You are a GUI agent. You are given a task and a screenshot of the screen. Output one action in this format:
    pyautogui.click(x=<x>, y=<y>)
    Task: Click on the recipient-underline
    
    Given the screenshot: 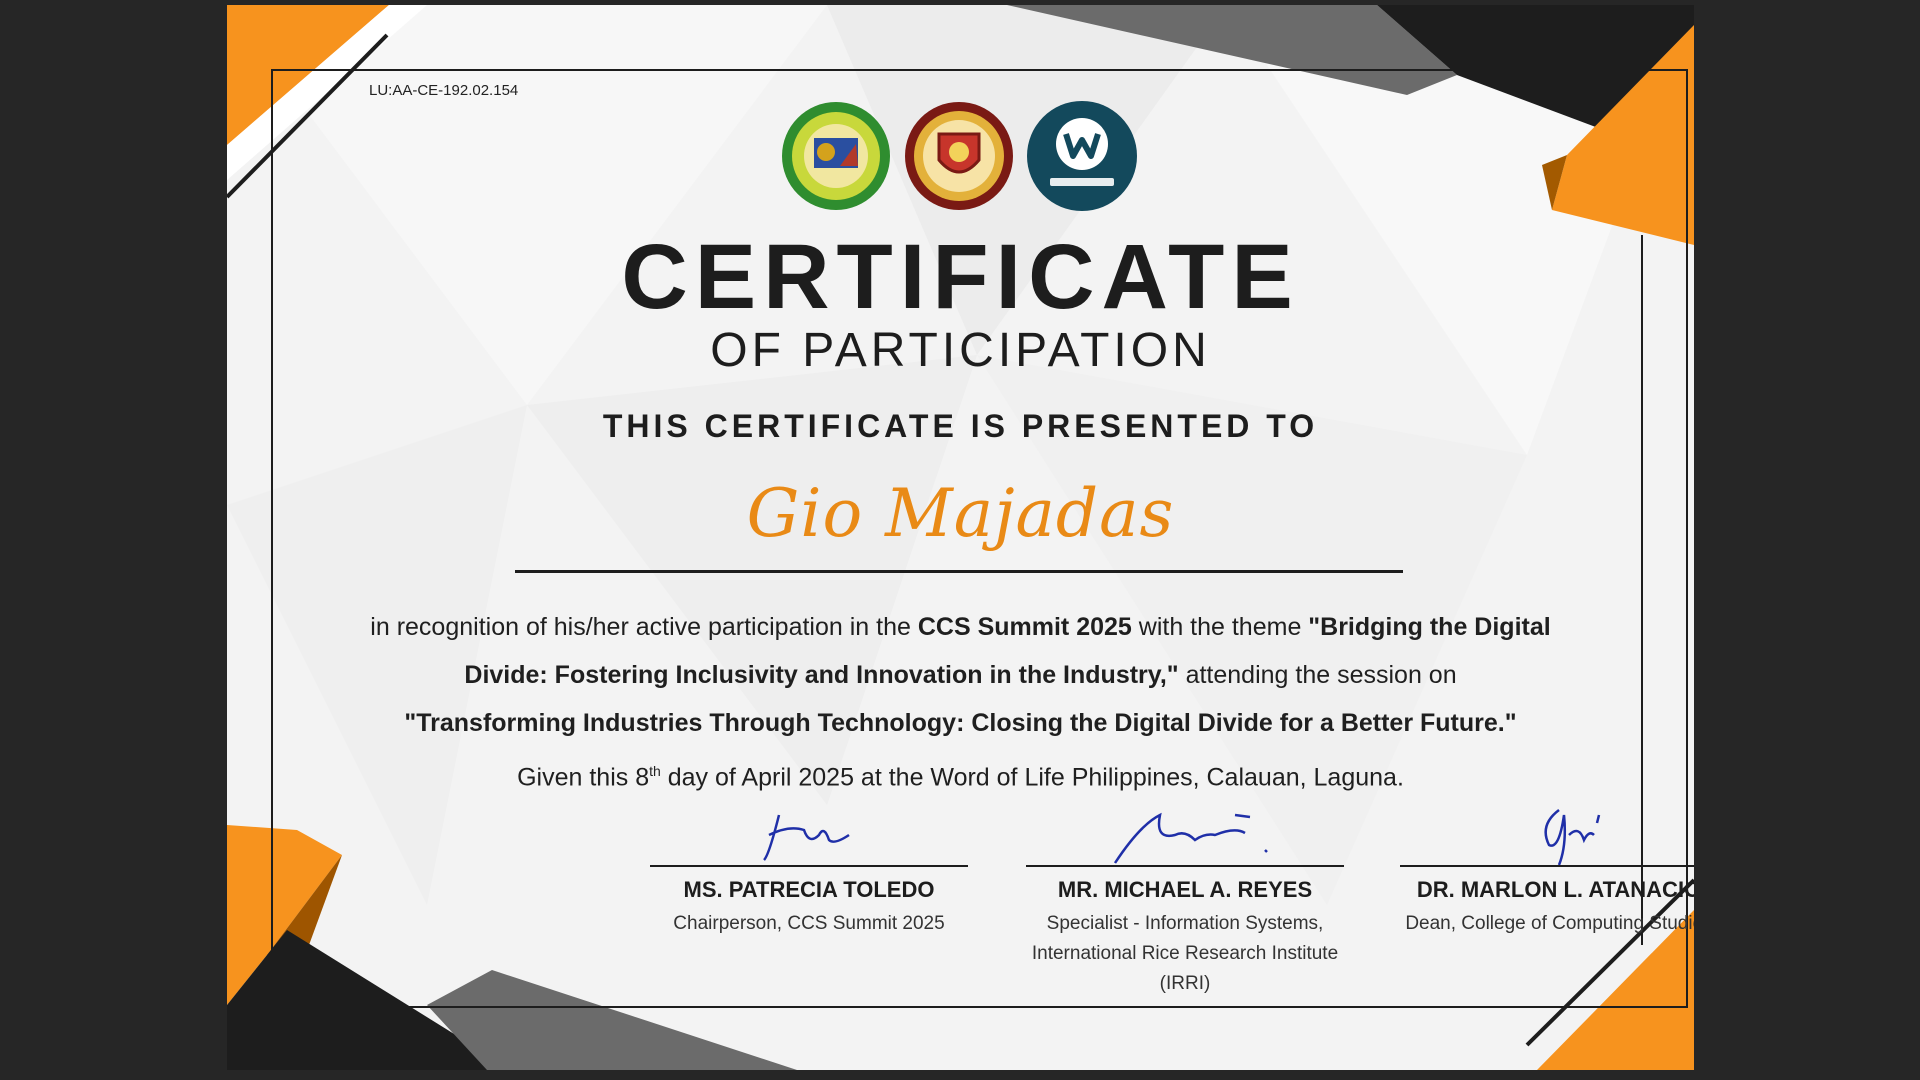 What is the action you would take?
    pyautogui.click(x=959, y=571)
    